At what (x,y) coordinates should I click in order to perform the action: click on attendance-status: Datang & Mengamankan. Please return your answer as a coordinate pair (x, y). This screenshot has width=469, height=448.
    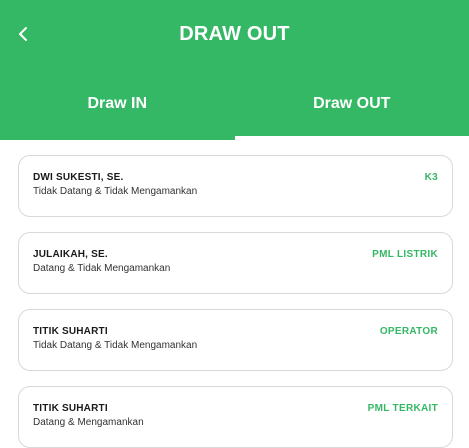
    Looking at the image, I should click on (88, 422).